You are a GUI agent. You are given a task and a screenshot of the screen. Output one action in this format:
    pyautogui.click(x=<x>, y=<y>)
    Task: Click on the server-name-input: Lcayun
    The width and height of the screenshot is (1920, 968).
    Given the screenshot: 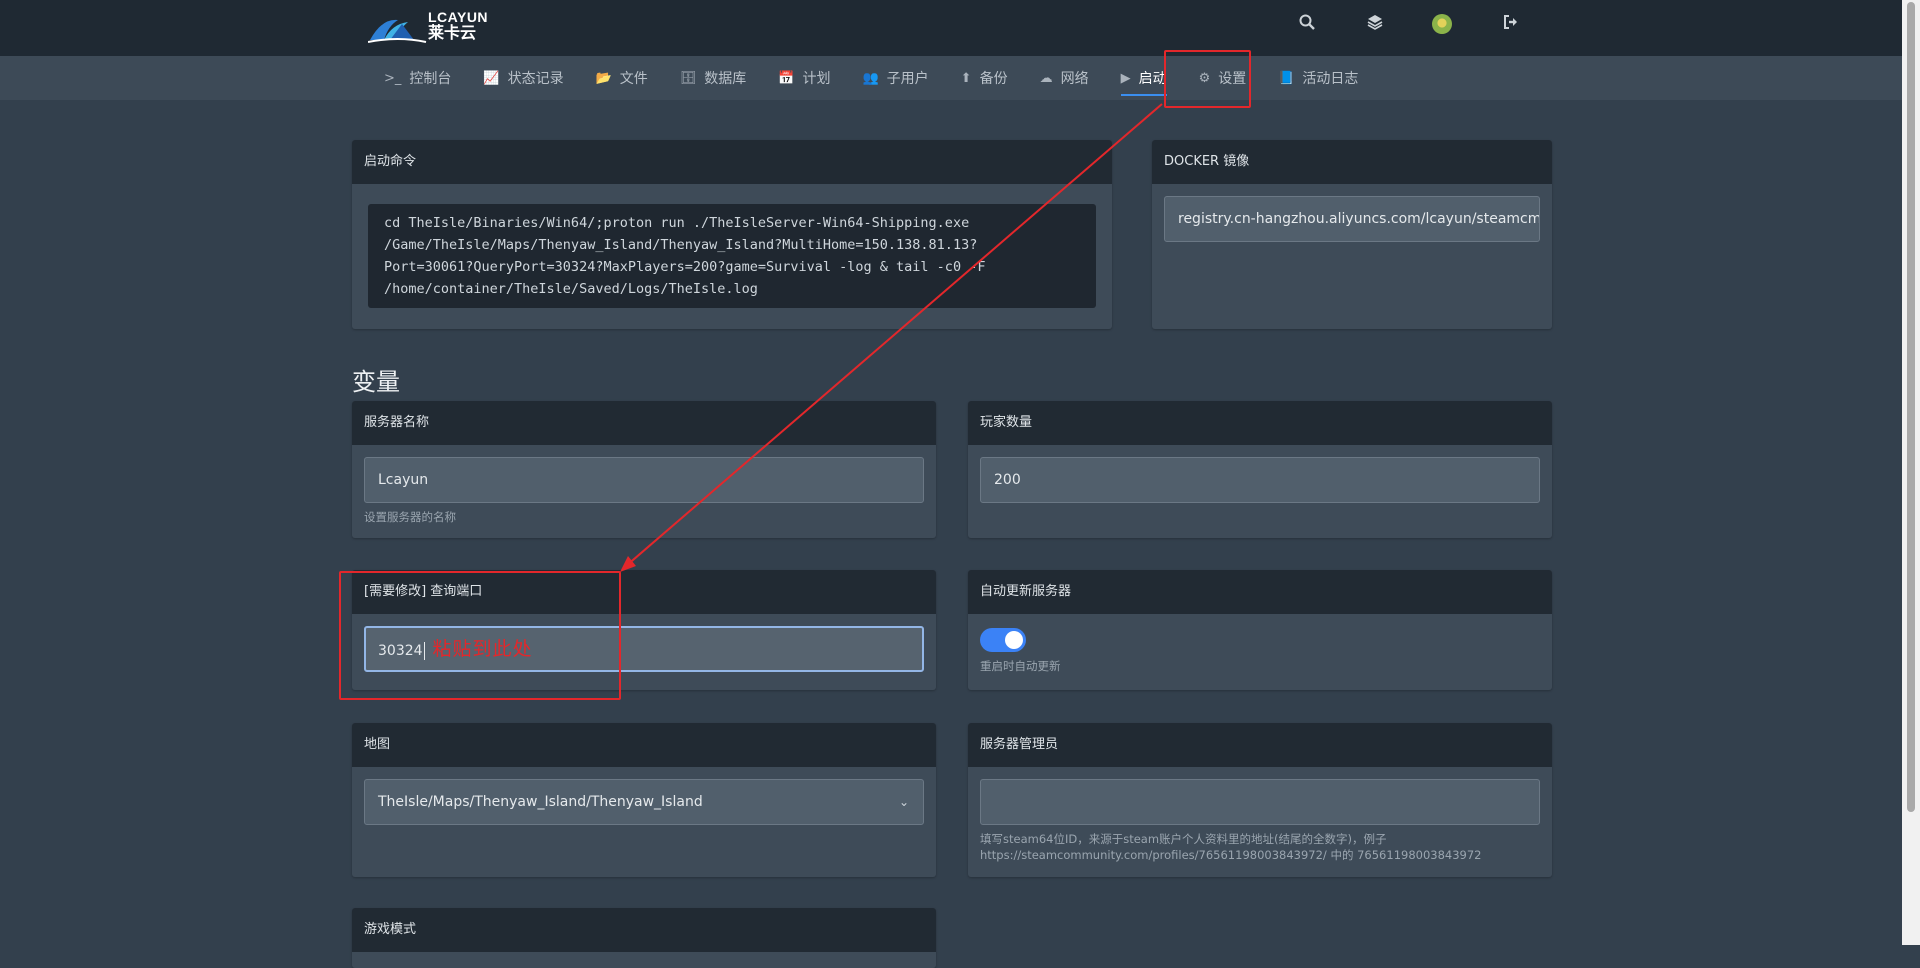 What is the action you would take?
    pyautogui.click(x=644, y=480)
    